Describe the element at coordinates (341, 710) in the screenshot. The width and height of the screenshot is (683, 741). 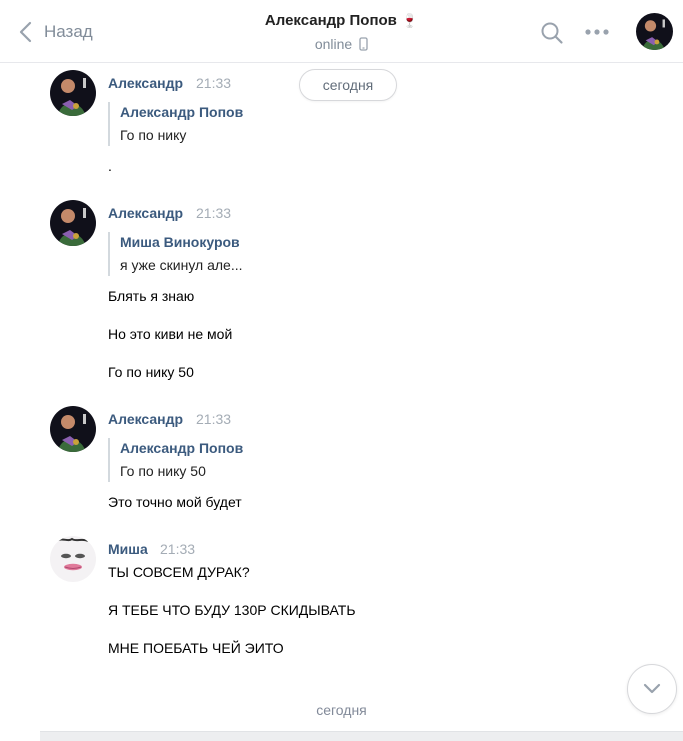
I see `date-separator: сегодня` at that location.